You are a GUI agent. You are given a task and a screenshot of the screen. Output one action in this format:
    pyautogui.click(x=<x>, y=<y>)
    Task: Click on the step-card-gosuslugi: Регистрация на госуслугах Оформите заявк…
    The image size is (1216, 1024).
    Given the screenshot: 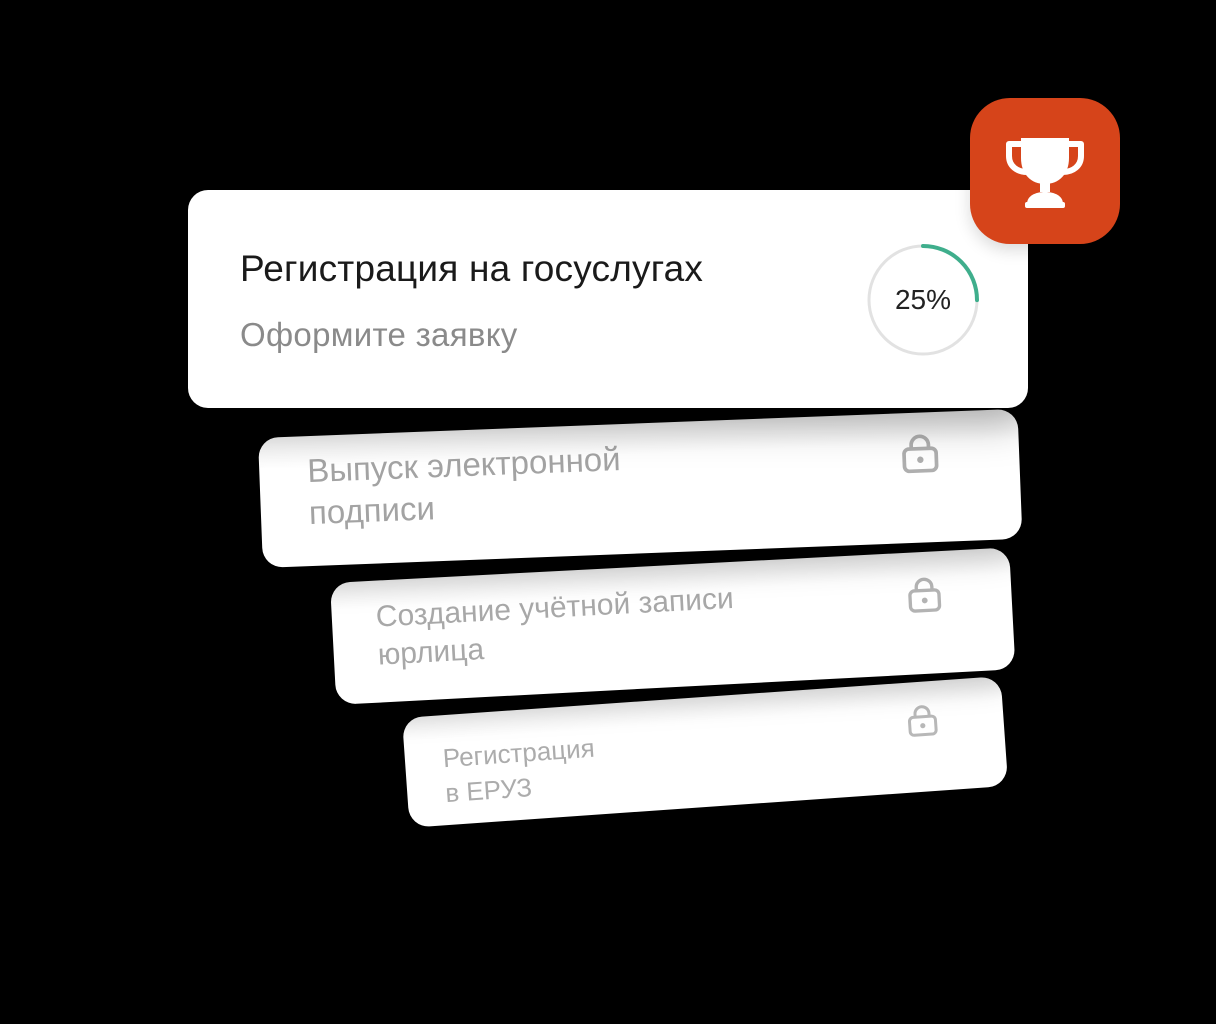 What is the action you would take?
    pyautogui.click(x=608, y=299)
    